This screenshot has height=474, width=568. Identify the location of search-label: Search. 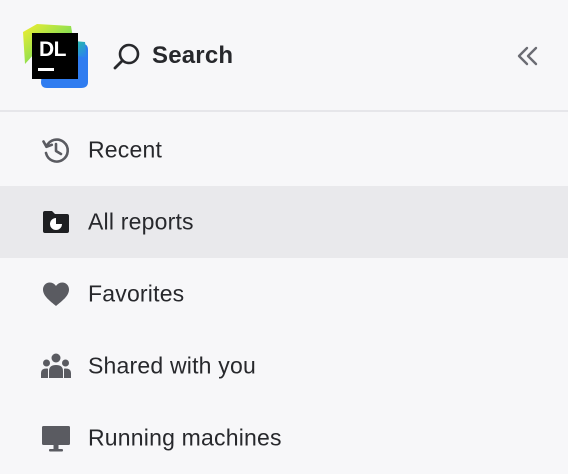
(193, 55).